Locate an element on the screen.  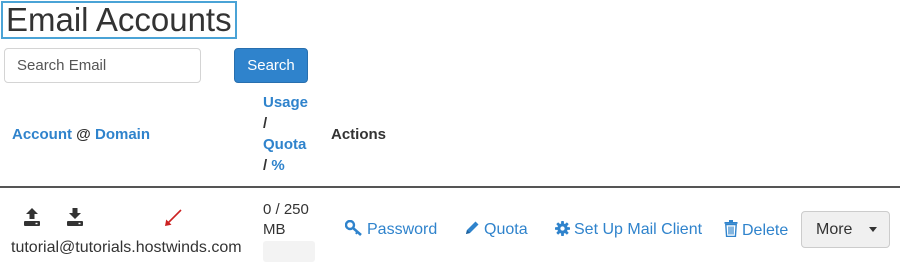
red-arrow-annotation is located at coordinates (173, 220).